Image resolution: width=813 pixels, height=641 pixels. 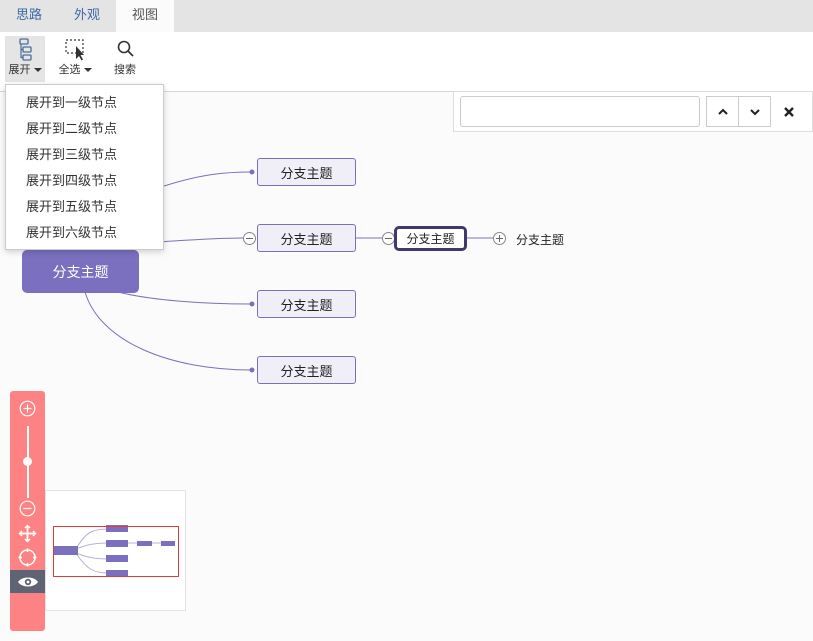 I want to click on tab-view: 视图, so click(x=145, y=16).